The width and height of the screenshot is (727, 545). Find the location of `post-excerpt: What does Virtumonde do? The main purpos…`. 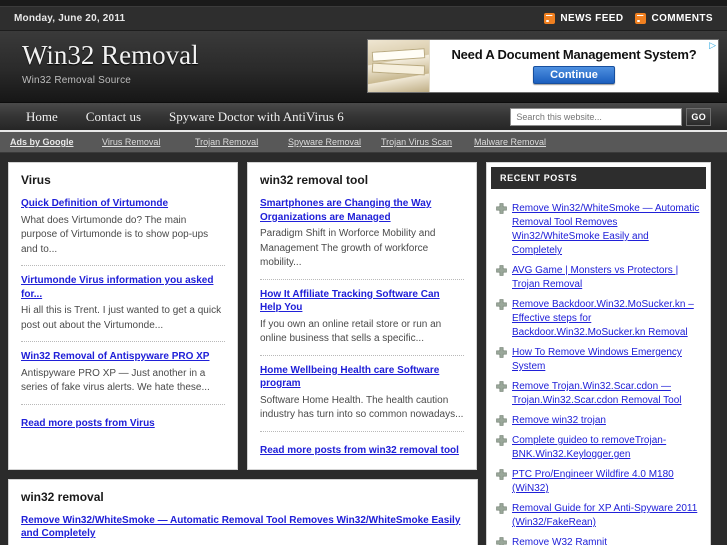

post-excerpt: What does Virtumonde do? The main purpos… is located at coordinates (115, 234).